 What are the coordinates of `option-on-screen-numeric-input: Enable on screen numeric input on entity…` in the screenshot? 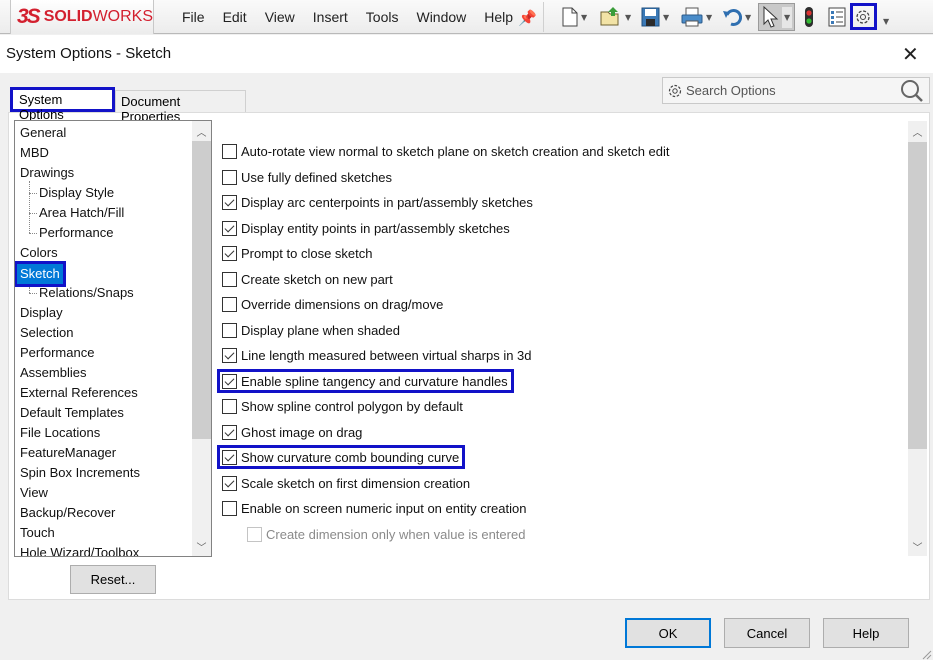 It's located at (374, 508).